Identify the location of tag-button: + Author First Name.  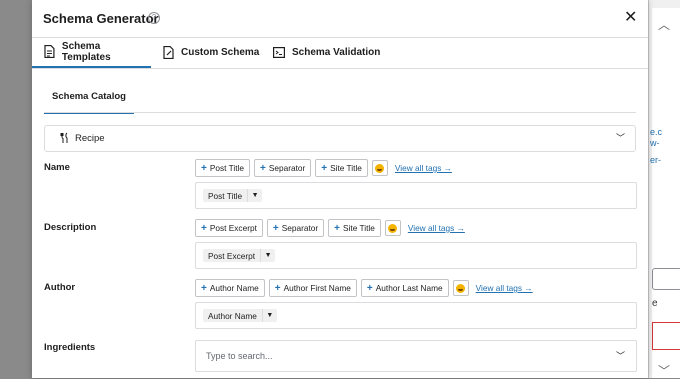
(312, 288).